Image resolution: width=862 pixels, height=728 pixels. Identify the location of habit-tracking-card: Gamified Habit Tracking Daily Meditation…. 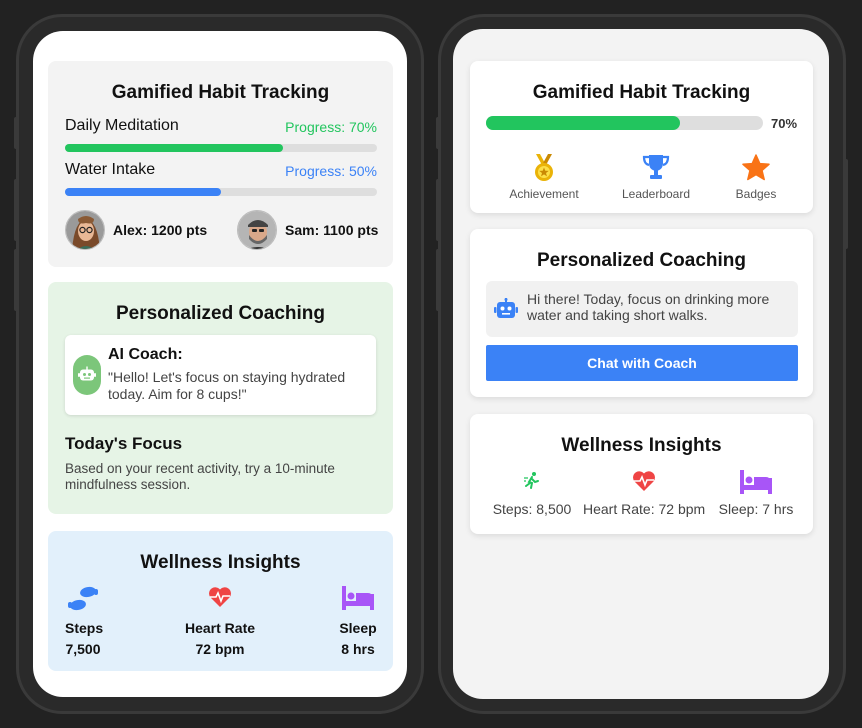
(220, 164).